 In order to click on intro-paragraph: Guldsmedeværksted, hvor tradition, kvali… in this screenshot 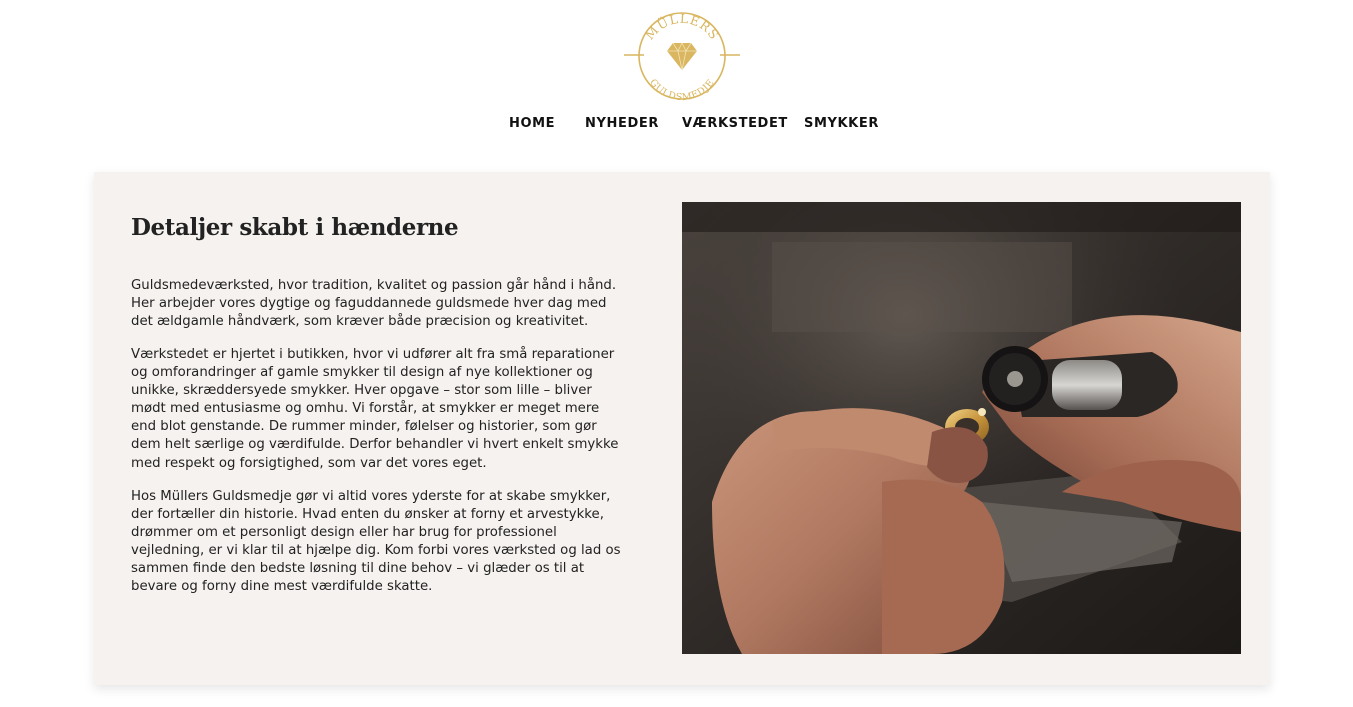, I will do `click(374, 304)`.